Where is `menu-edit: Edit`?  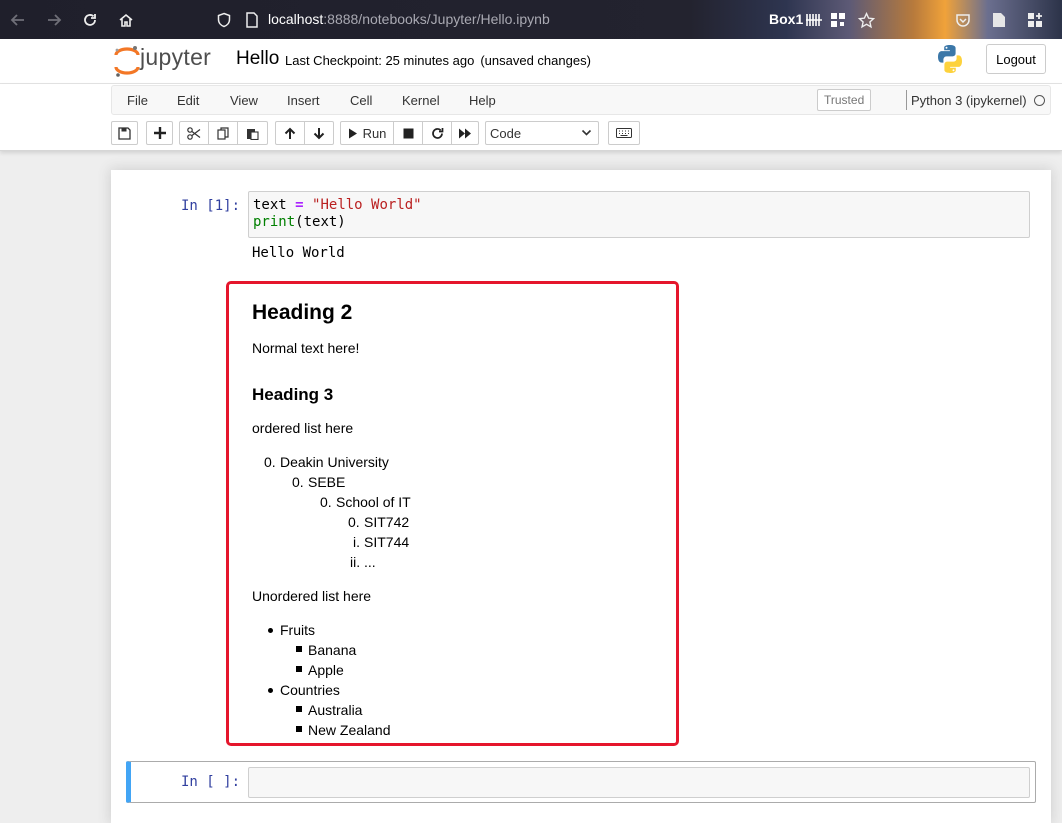 menu-edit: Edit is located at coordinates (188, 100).